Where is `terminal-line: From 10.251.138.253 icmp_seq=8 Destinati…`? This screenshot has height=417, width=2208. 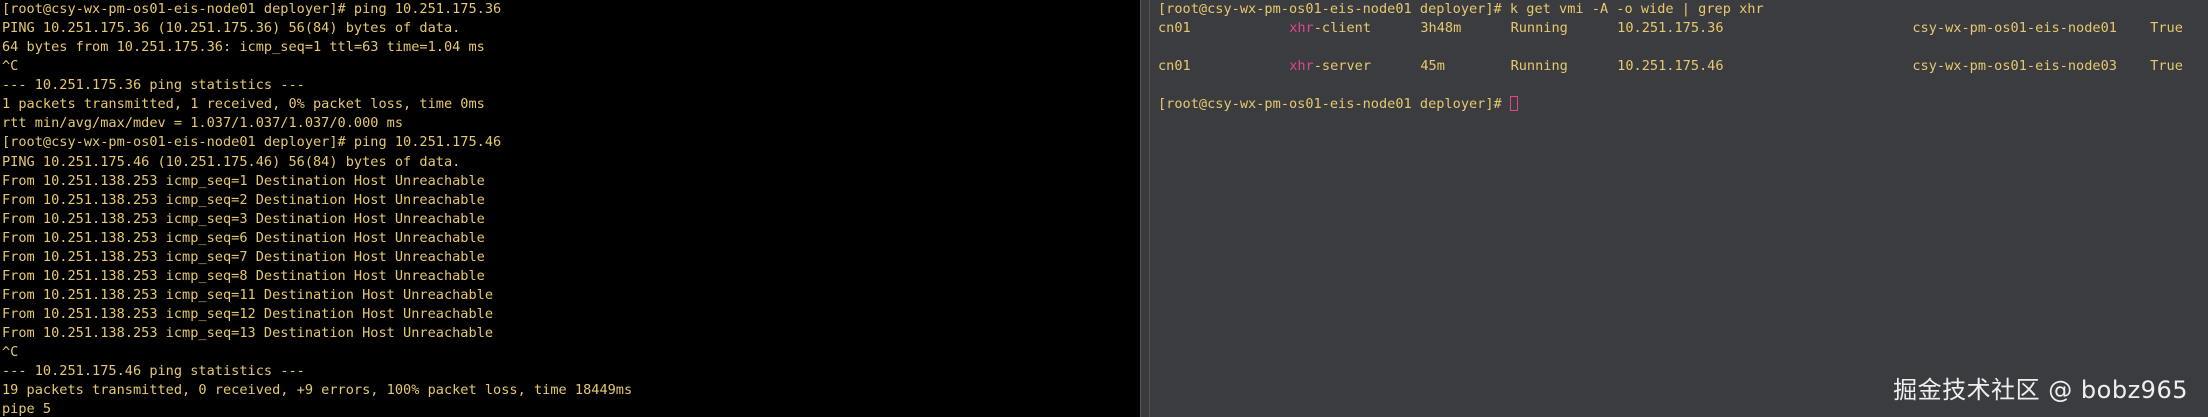 terminal-line: From 10.251.138.253 icmp_seq=8 Destinati… is located at coordinates (243, 275).